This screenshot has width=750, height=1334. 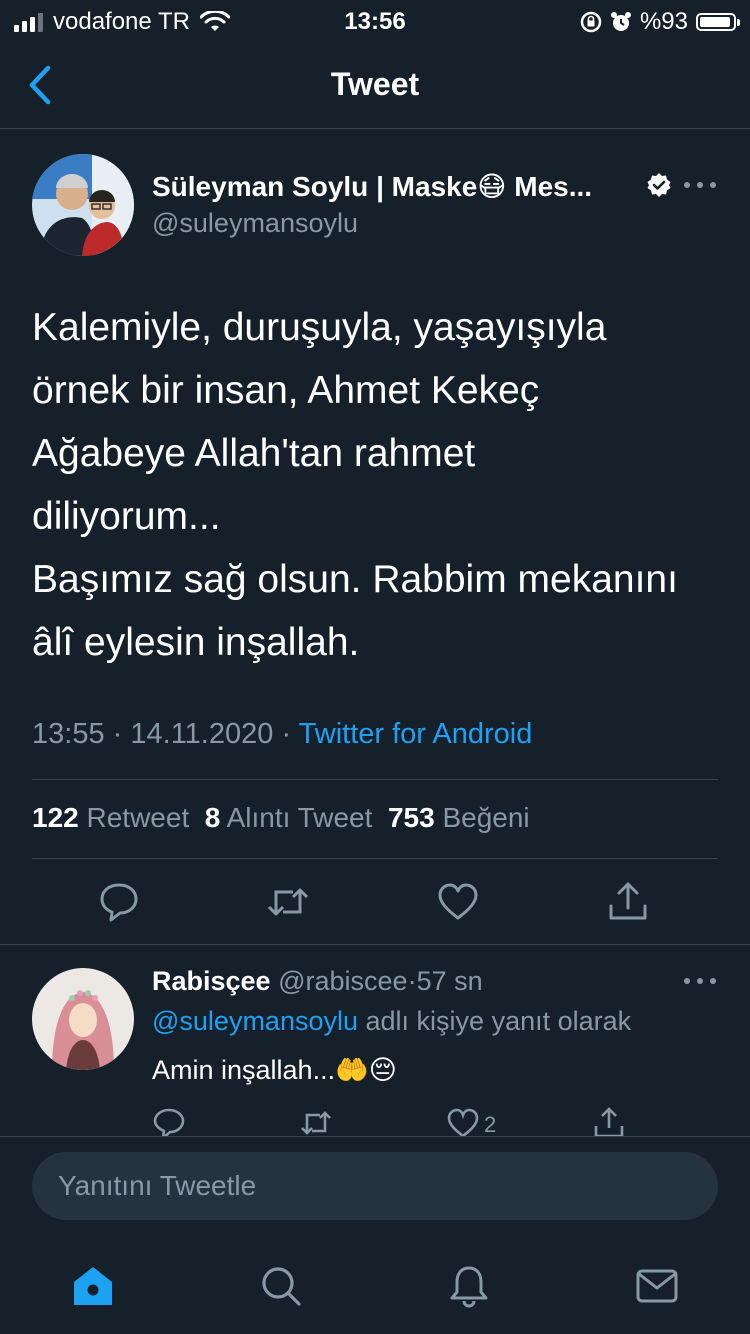 What do you see at coordinates (416, 734) in the screenshot?
I see `tweet-source-link: Twitter for Android` at bounding box center [416, 734].